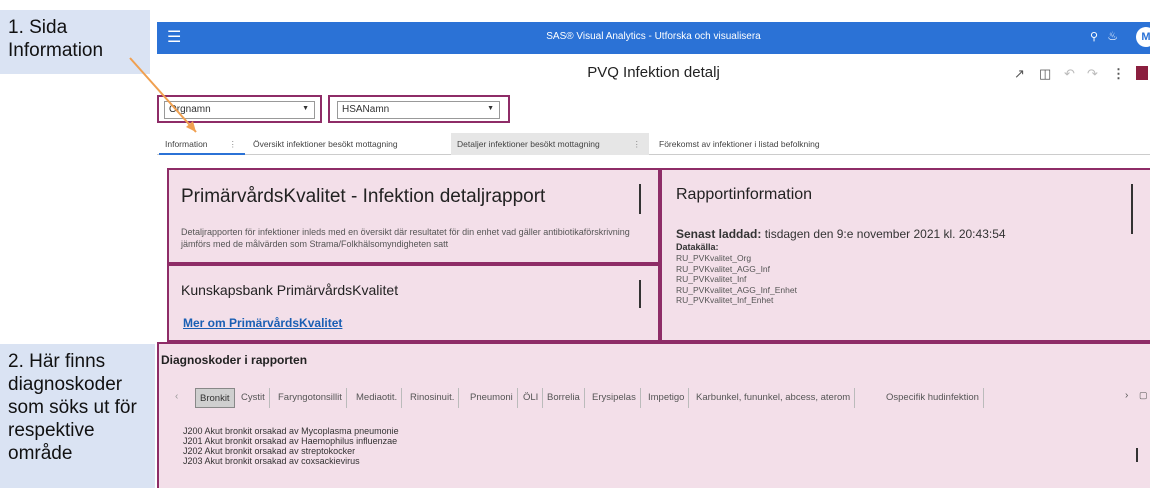  I want to click on diag-tab-bronkit: Bronkit, so click(215, 398).